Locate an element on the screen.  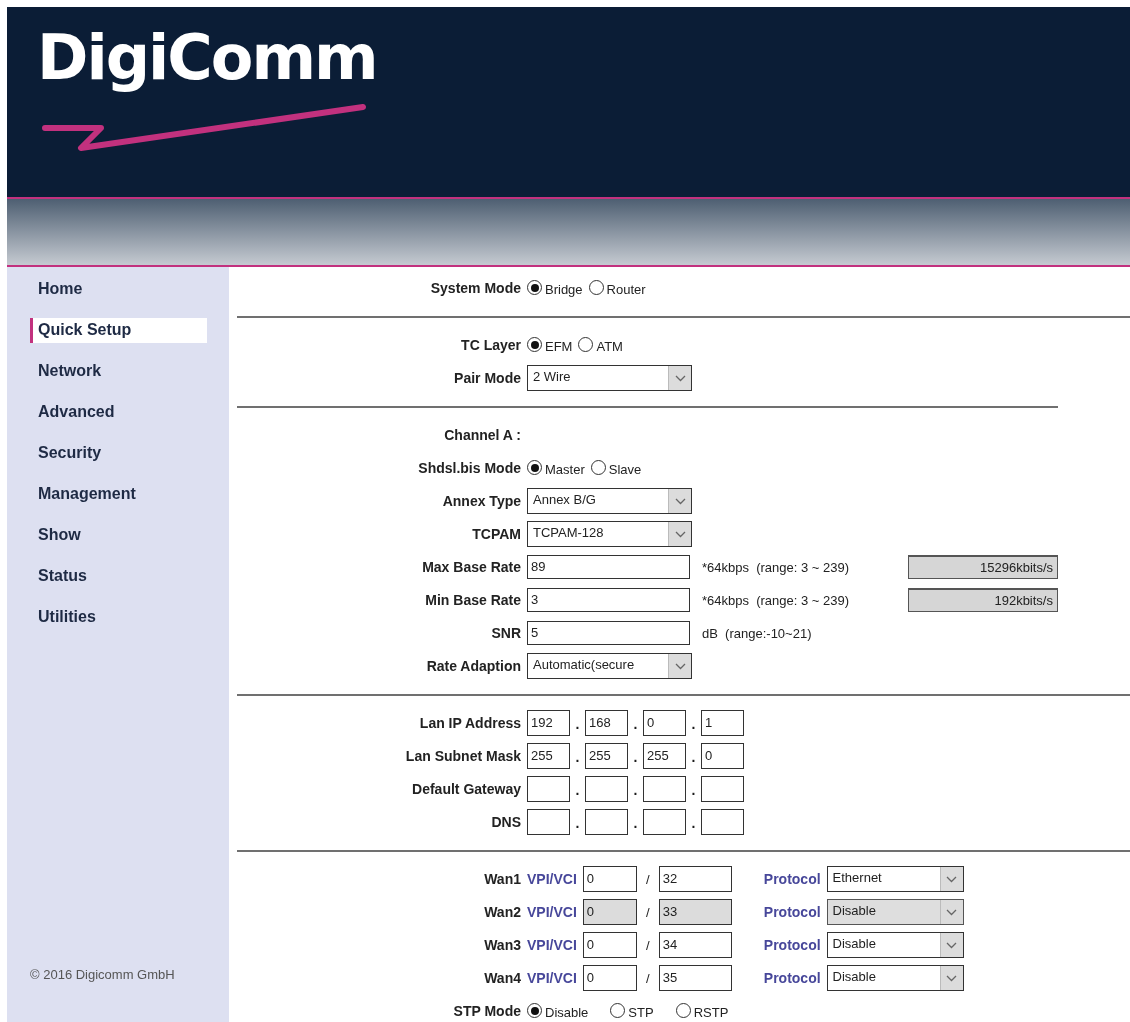
rate-readout: 15296kbits/s is located at coordinates (983, 567).